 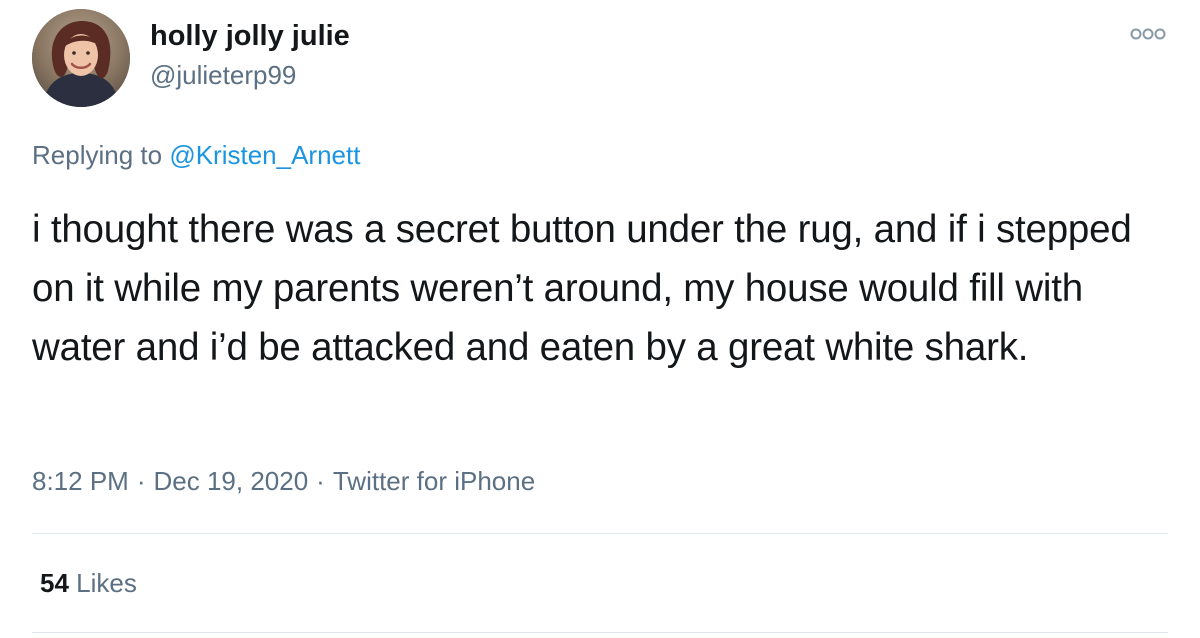 I want to click on tweet-meta: 8:12 PM · Dec 19, 2020 · Twitter for iPhone, so click(x=283, y=481).